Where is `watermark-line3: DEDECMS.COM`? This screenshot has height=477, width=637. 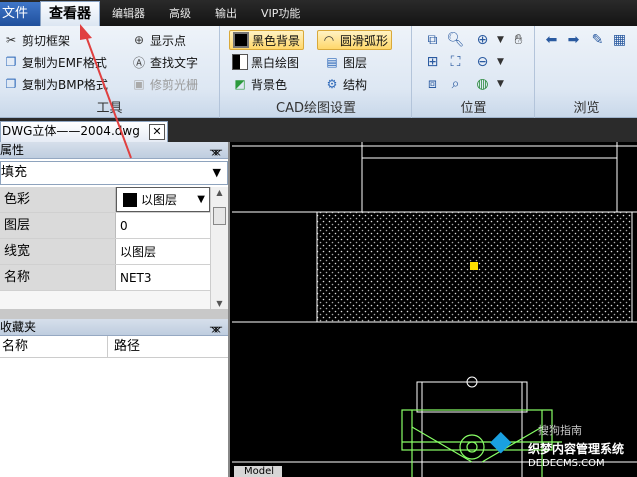 watermark-line3: DEDECMS.COM is located at coordinates (566, 463).